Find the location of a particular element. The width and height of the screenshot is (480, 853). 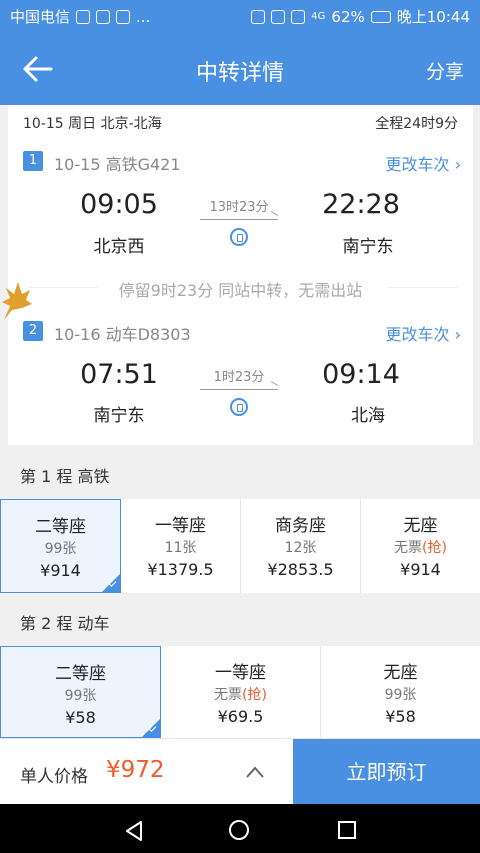

seat-price: ¥2853.5 is located at coordinates (300, 569).